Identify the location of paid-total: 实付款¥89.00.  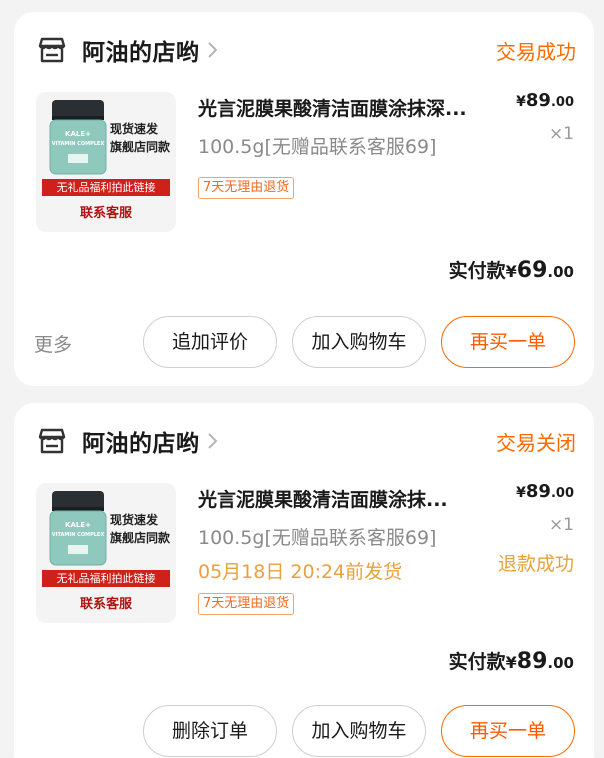
(511, 660).